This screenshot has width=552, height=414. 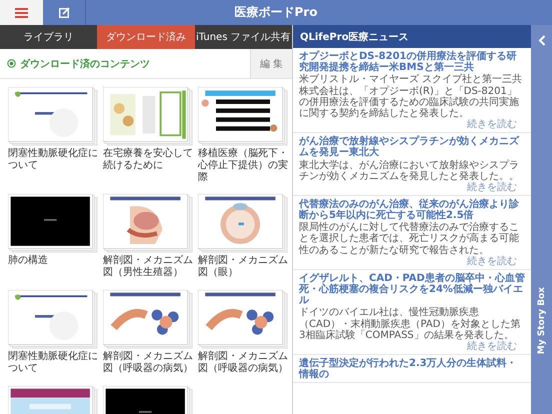 What do you see at coordinates (412, 289) in the screenshot?
I see `news-headline: イグザレルト、CAD・PAD患者の脳卒中・心血管死・心筋梗塞の複合リスクを24%低減ー独バイエル` at bounding box center [412, 289].